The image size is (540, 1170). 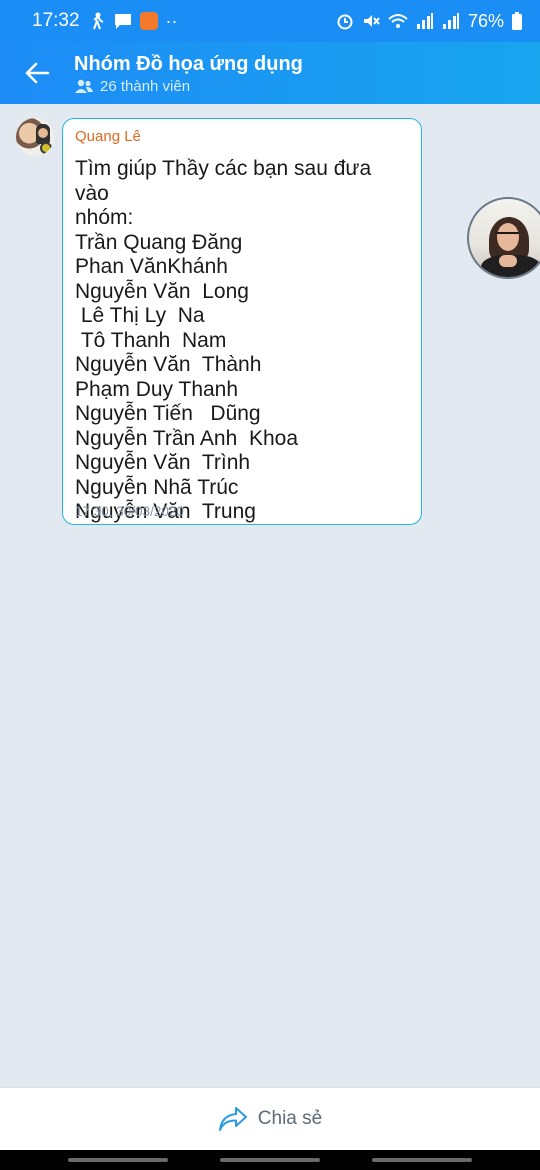 What do you see at coordinates (517, 21) in the screenshot?
I see `battery-icon` at bounding box center [517, 21].